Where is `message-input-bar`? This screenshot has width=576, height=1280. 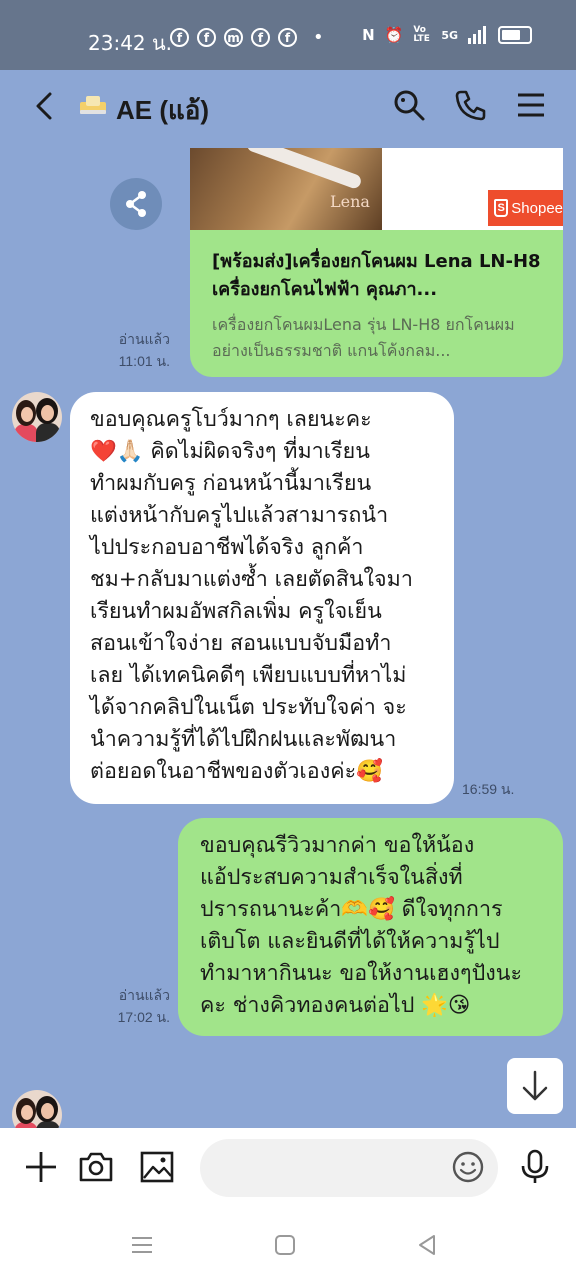
message-input-bar is located at coordinates (288, 1169).